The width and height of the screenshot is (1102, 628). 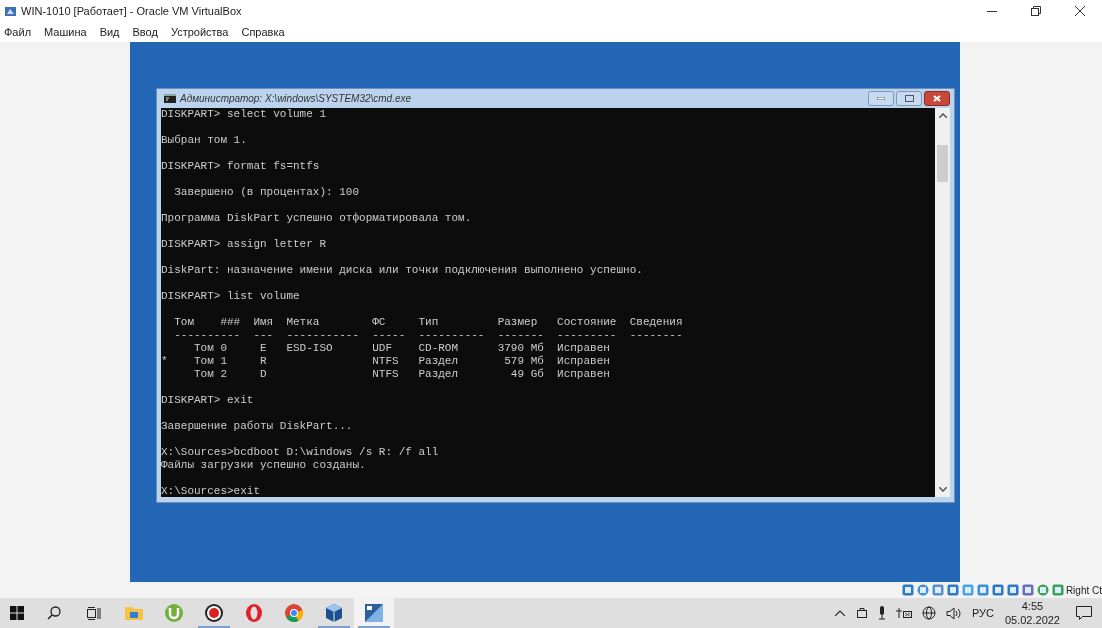 I want to click on console-line: Программа DiskPart успешно отформатировала том., so click(x=316, y=218).